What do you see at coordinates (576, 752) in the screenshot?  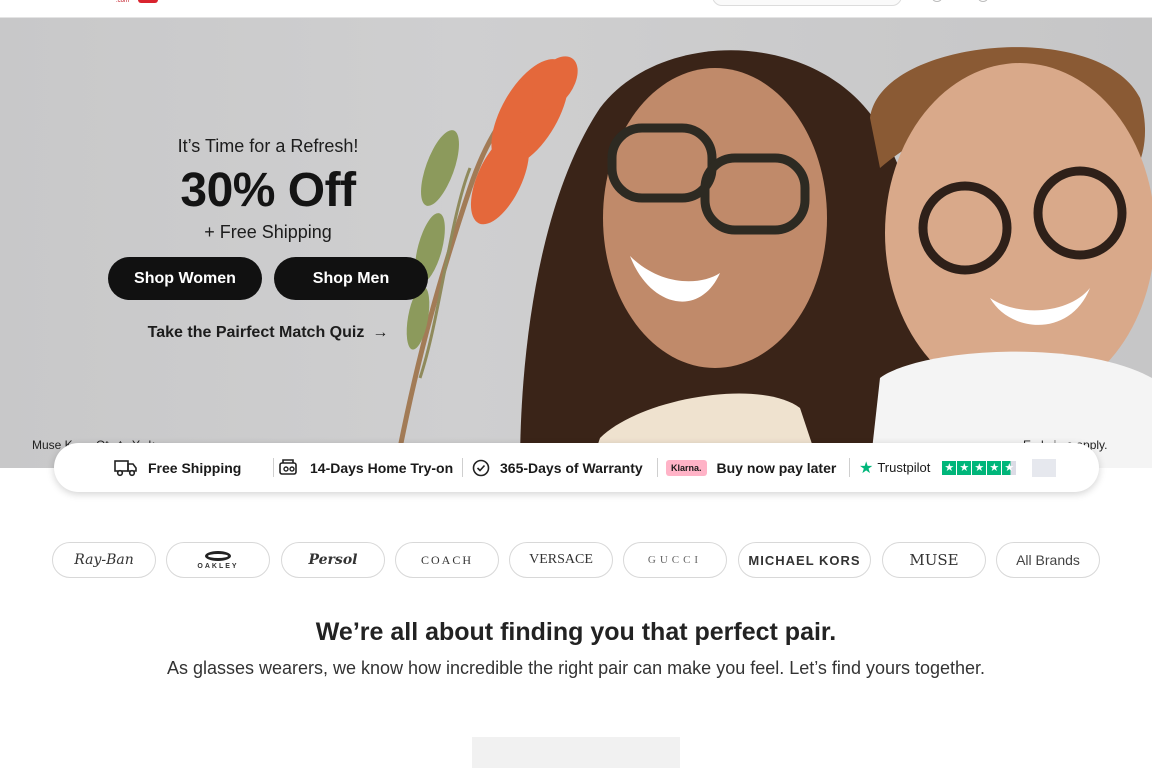 I see `content-placeholder` at bounding box center [576, 752].